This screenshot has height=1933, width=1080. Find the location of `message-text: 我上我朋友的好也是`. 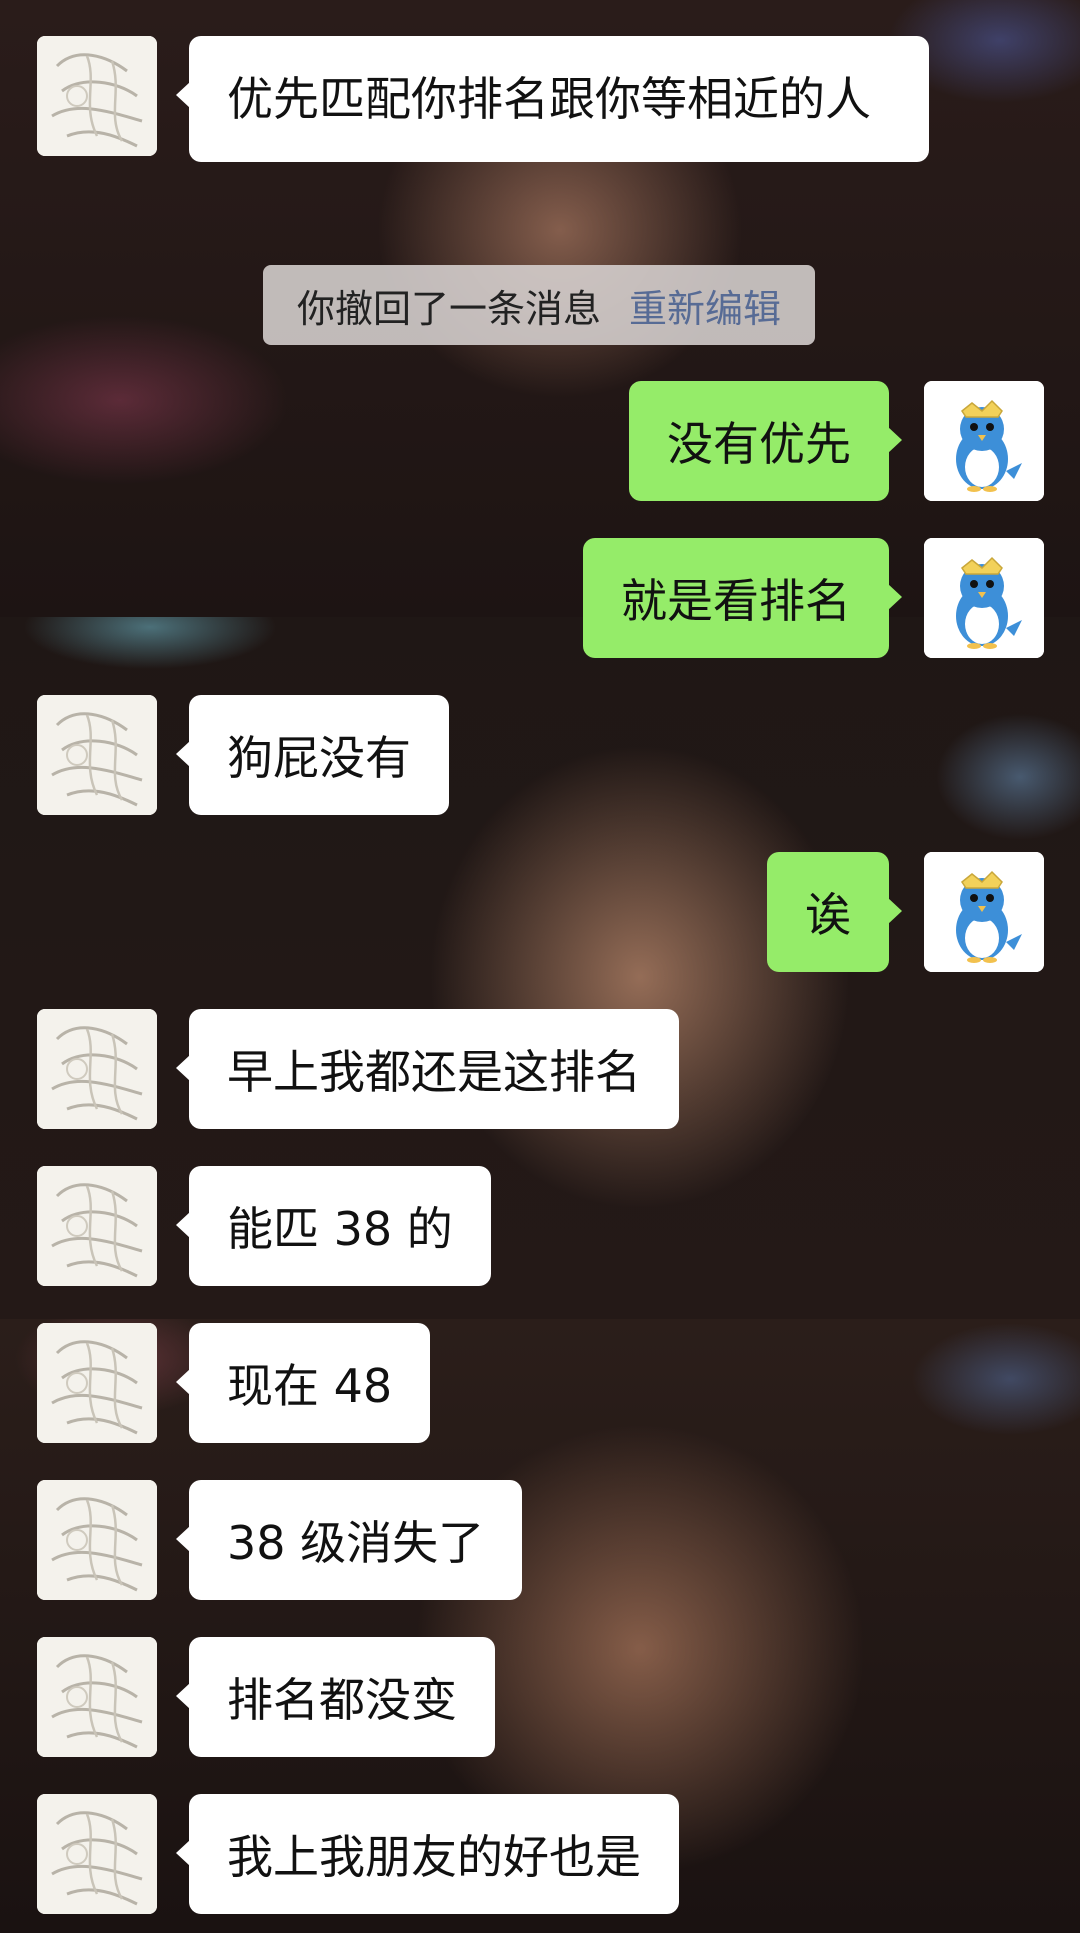

message-text: 我上我朋友的好也是 is located at coordinates (434, 1857).